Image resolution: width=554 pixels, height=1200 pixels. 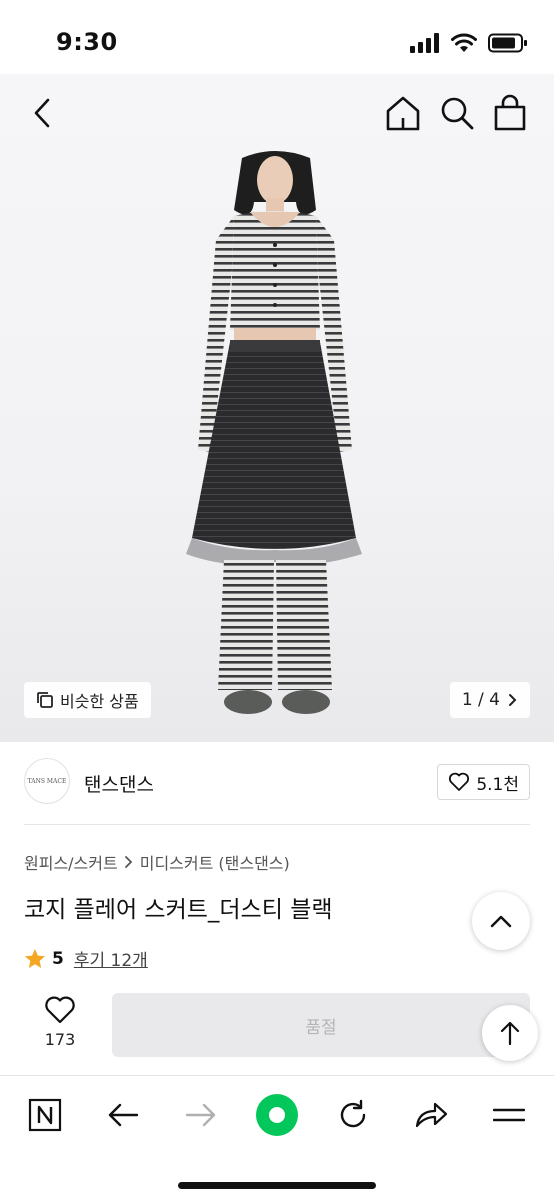 I want to click on refresh-glyph, so click(x=353, y=1113).